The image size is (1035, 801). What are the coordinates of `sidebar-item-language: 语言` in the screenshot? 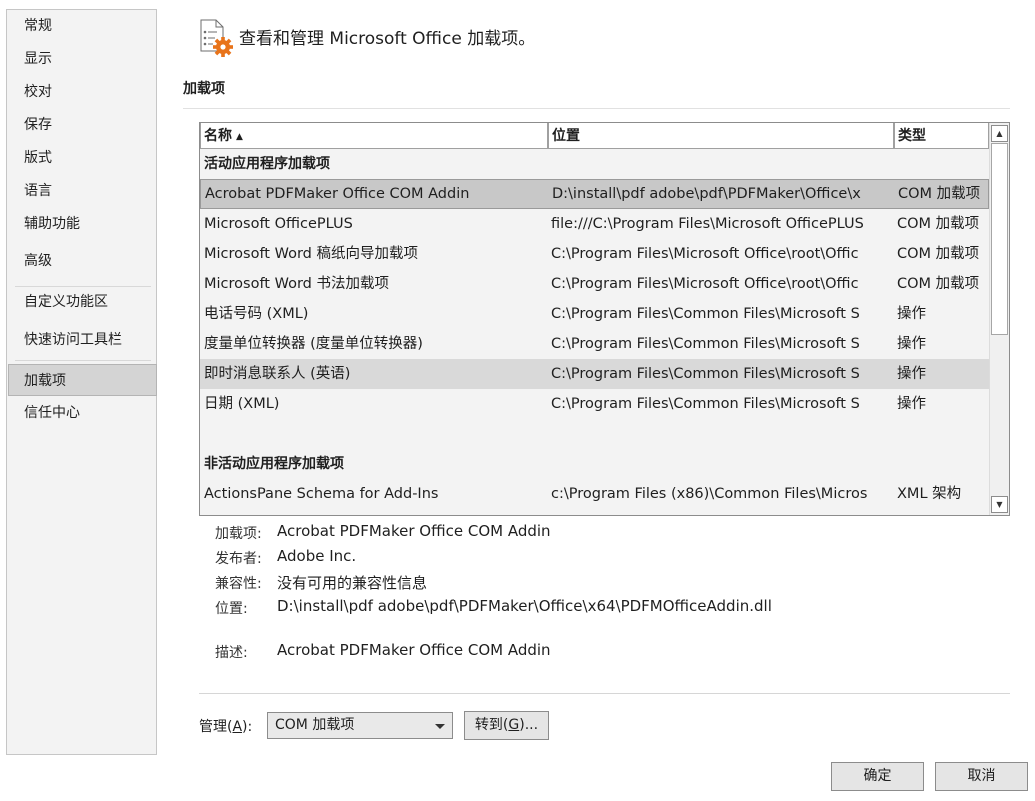 It's located at (82, 191).